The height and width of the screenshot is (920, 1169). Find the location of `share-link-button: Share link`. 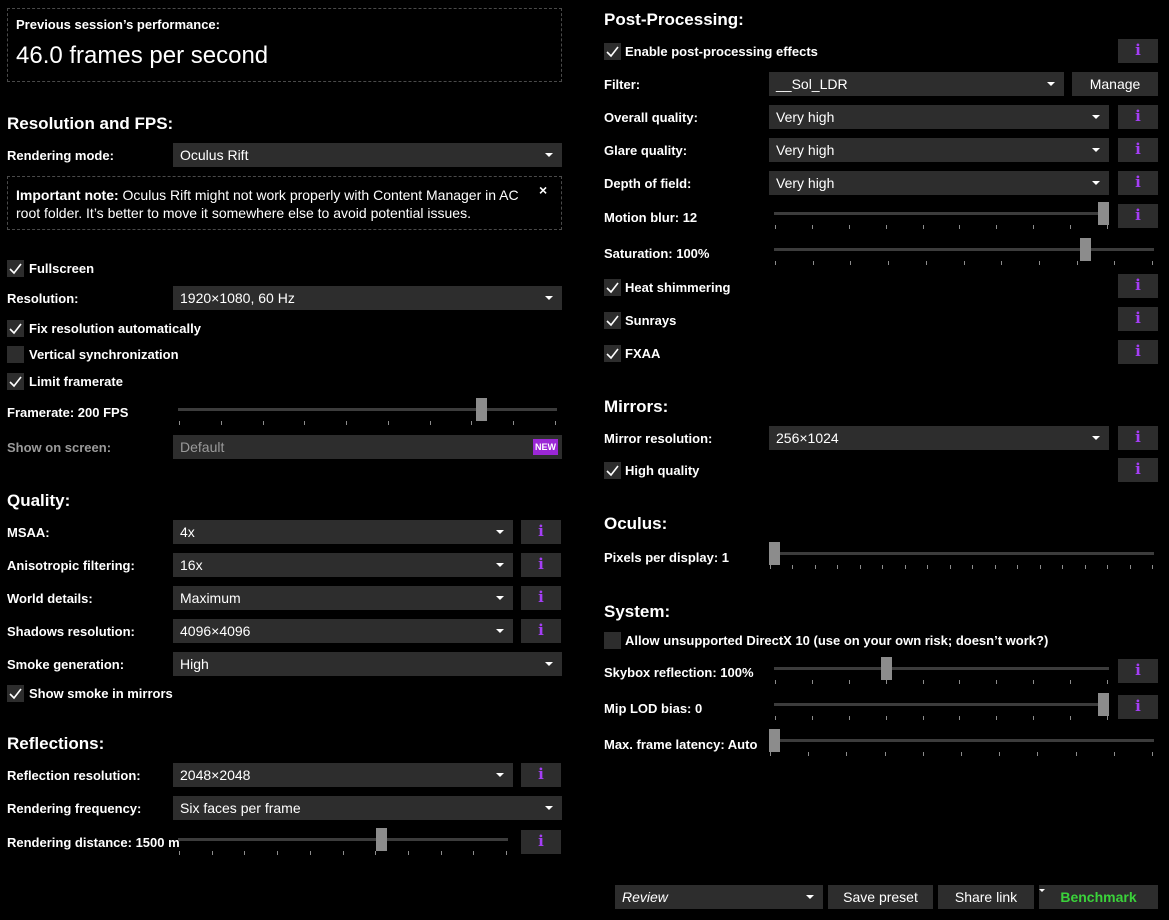

share-link-button: Share link is located at coordinates (986, 897).